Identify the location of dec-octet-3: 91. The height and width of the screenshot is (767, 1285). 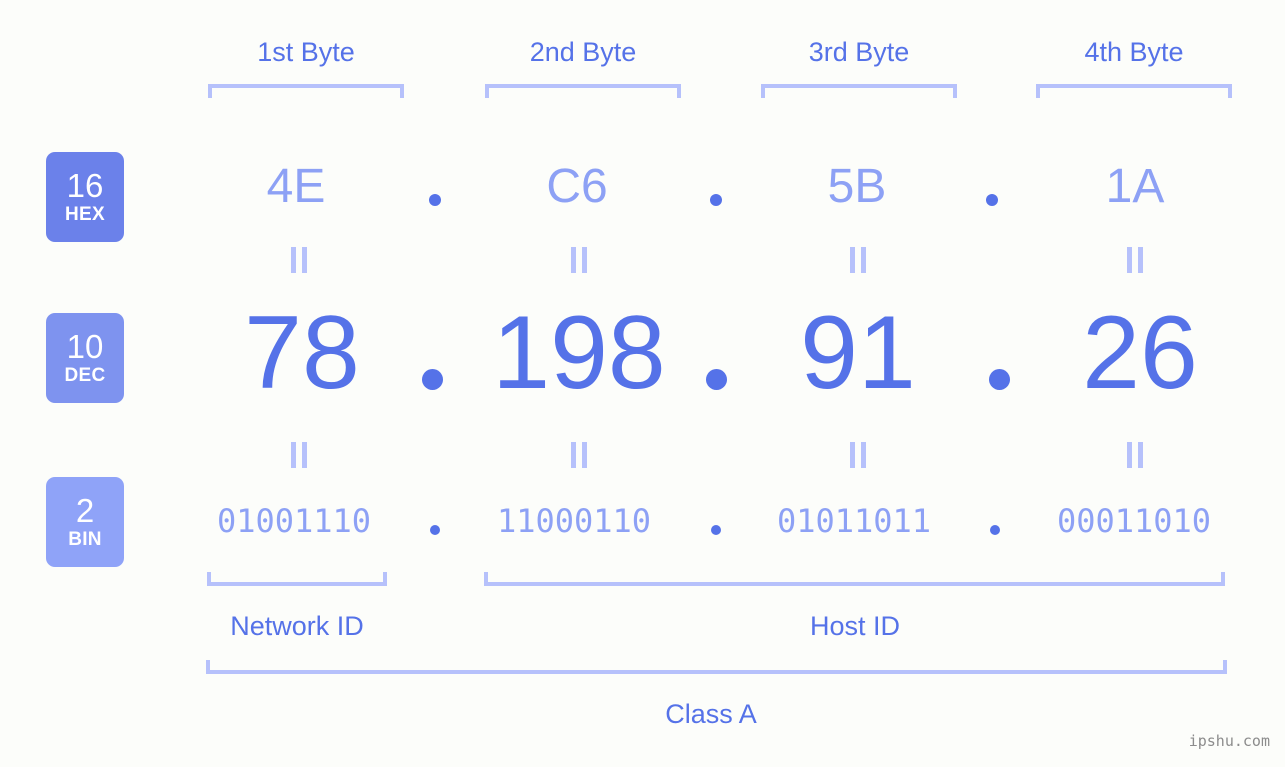
(858, 353).